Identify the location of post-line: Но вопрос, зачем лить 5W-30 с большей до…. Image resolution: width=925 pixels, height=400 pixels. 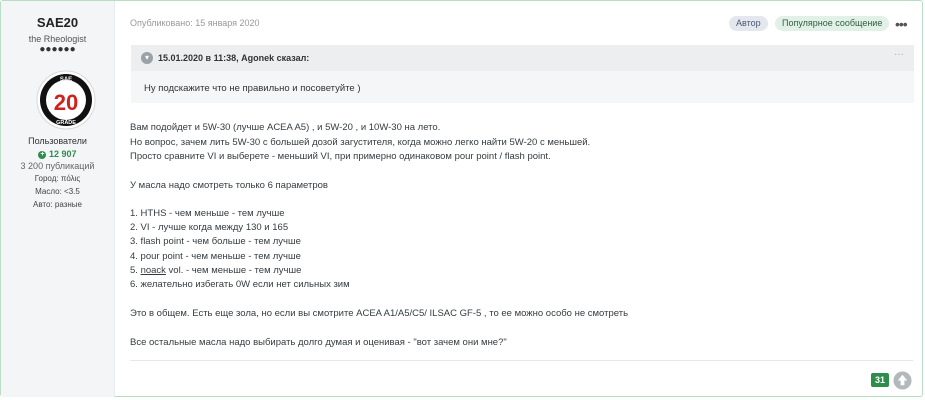
(360, 142).